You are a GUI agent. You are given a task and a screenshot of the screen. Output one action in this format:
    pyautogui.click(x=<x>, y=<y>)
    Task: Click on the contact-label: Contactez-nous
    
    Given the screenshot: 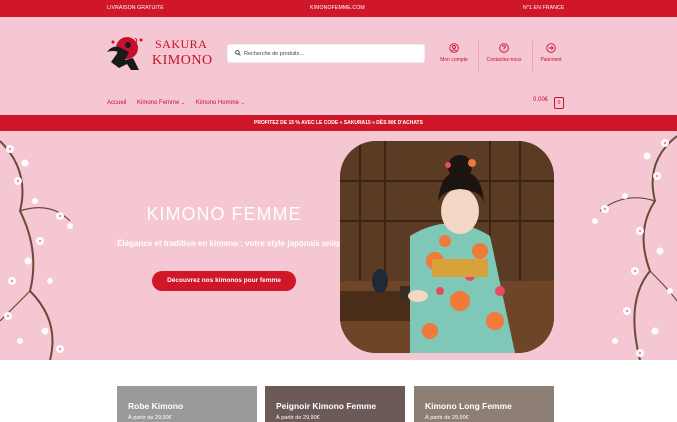 What is the action you would take?
    pyautogui.click(x=504, y=60)
    